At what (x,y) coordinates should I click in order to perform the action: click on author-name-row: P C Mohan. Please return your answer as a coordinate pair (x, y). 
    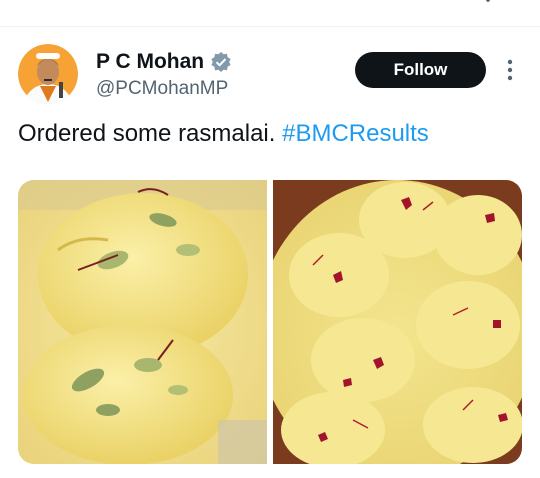
    Looking at the image, I should click on (164, 62).